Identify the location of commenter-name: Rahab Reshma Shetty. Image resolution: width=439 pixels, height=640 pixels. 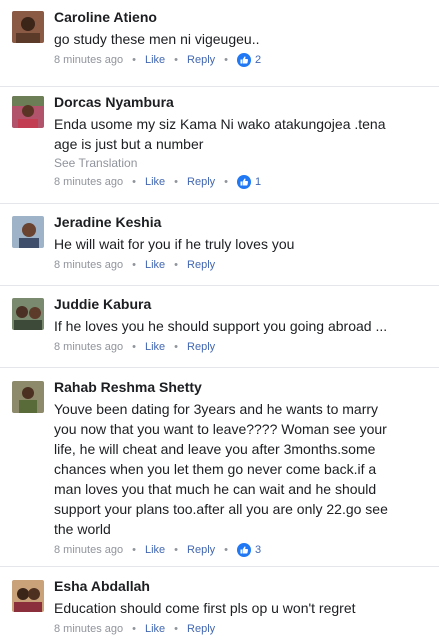
(241, 387).